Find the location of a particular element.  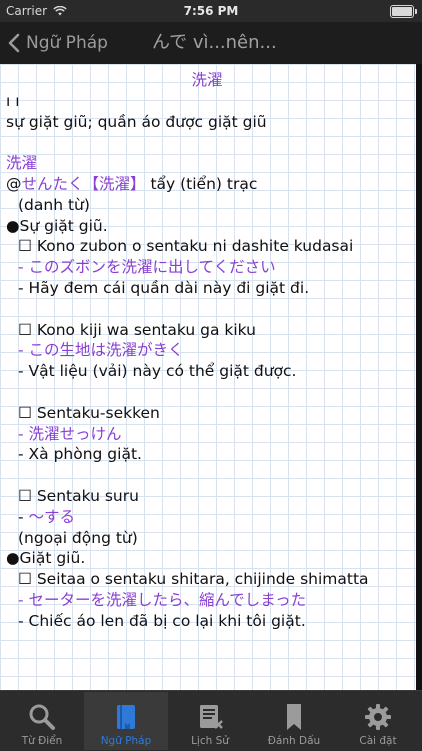

book-icon is located at coordinates (126, 717).